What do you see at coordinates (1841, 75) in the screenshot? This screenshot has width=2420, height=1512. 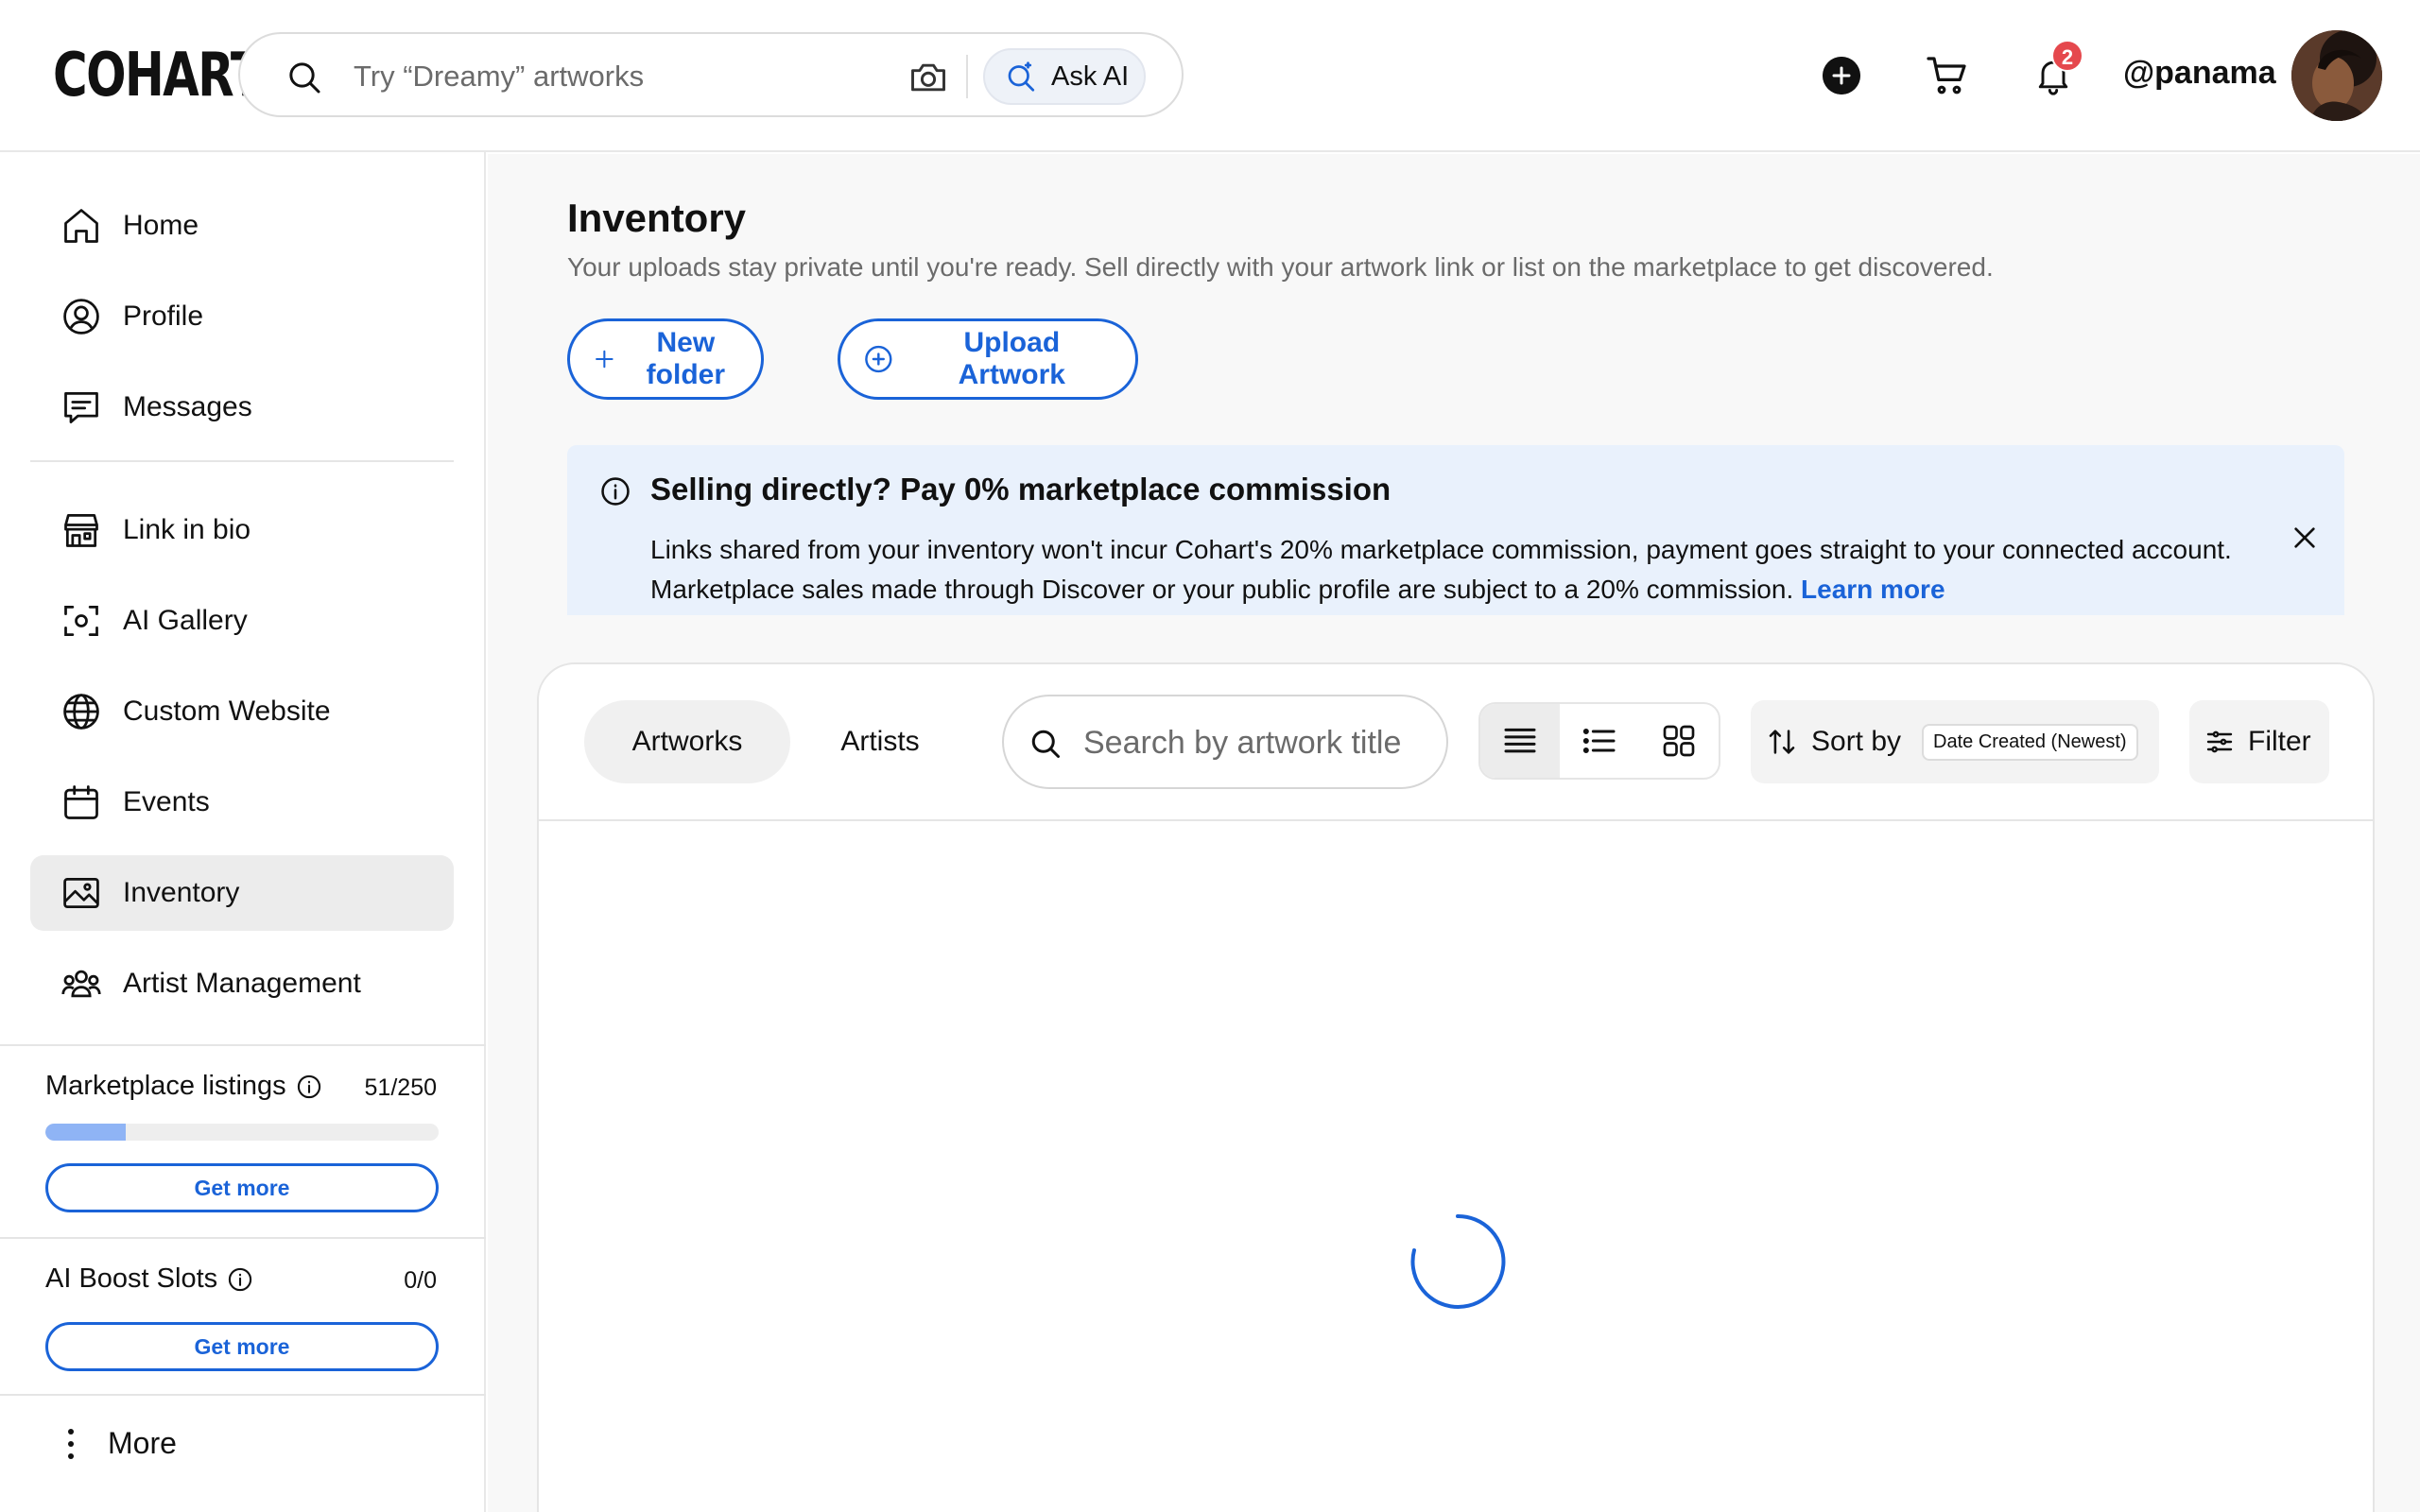 I see `create-plus-icon` at bounding box center [1841, 75].